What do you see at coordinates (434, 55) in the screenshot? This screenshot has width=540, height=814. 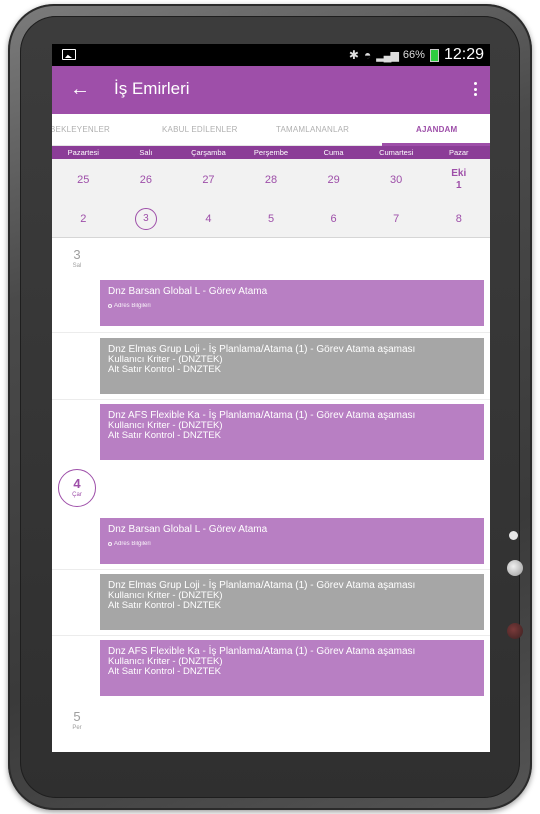 I see `battery-icon` at bounding box center [434, 55].